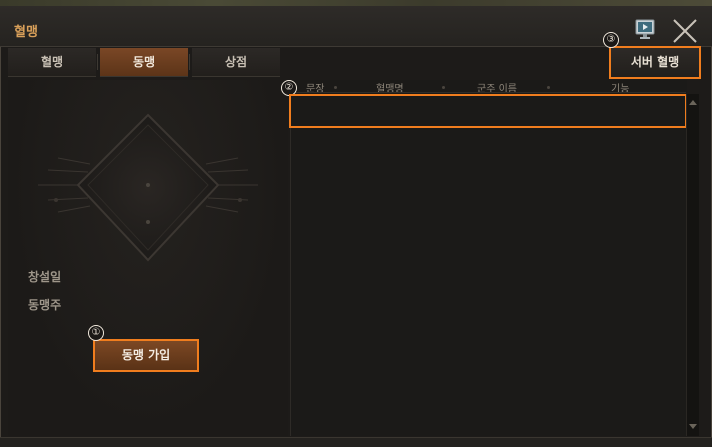 The height and width of the screenshot is (447, 712). Describe the element at coordinates (692, 265) in the screenshot. I see `list-scrollbar` at that location.